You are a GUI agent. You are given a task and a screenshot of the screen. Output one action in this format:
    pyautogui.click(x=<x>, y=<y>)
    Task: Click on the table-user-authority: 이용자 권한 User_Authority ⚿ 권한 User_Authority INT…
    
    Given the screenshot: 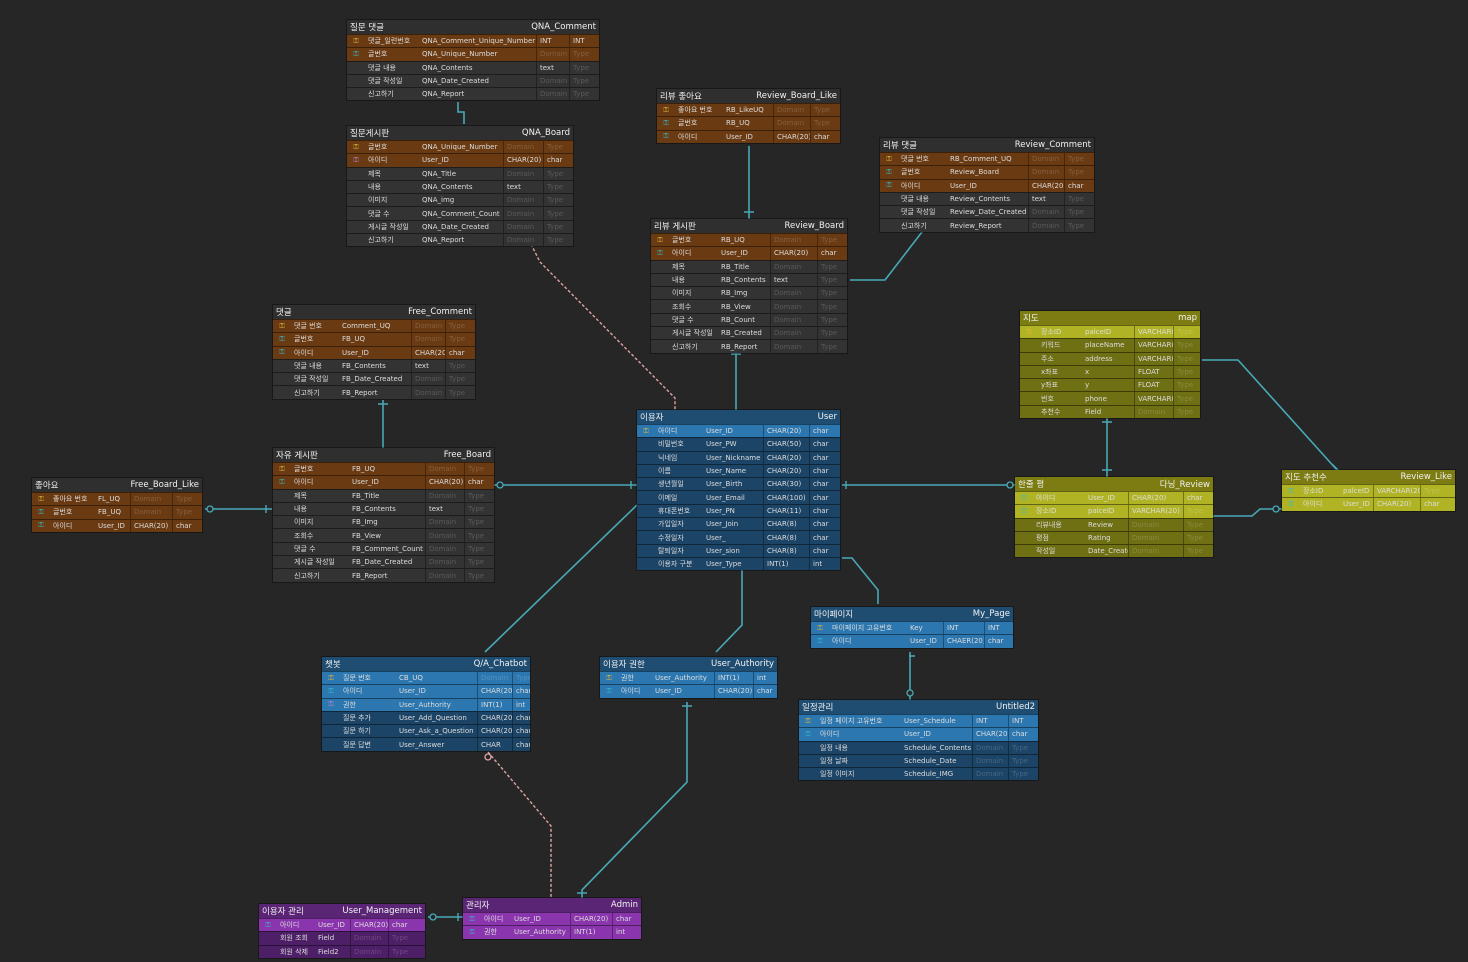 What is the action you would take?
    pyautogui.click(x=688, y=677)
    